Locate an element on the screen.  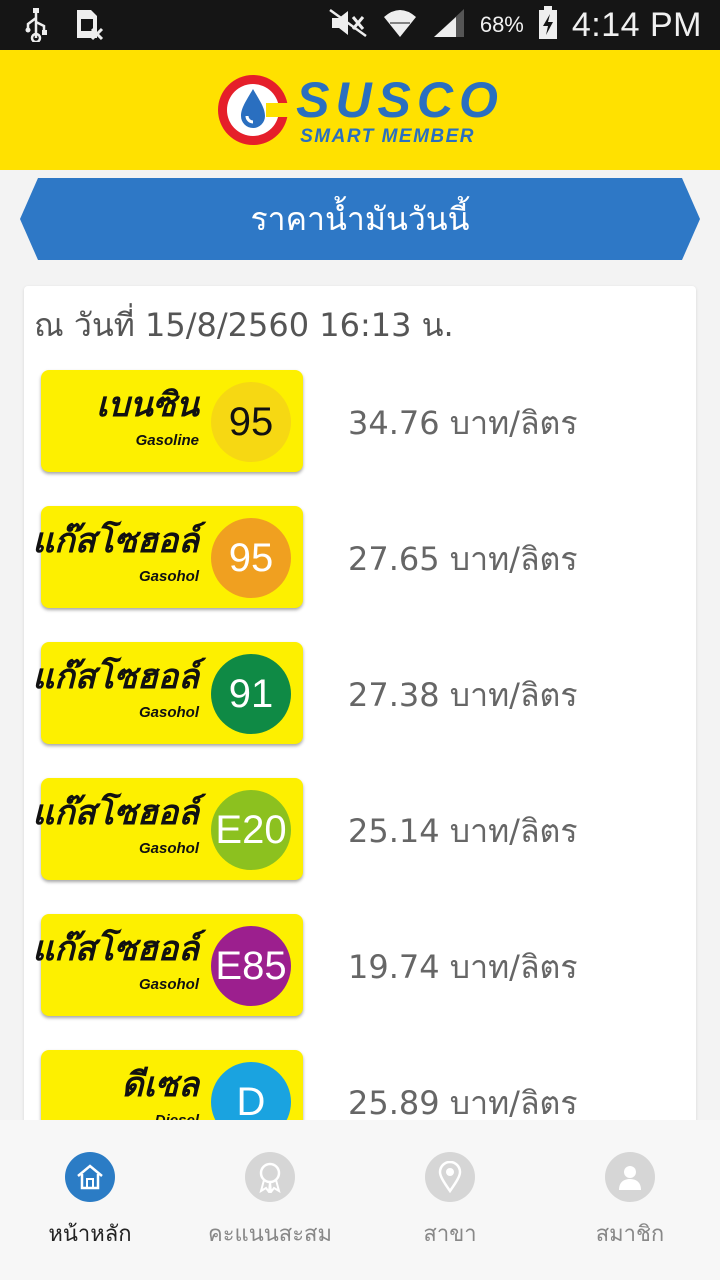
app-header: SUSCO SMART MEMBER is located at coordinates (360, 110).